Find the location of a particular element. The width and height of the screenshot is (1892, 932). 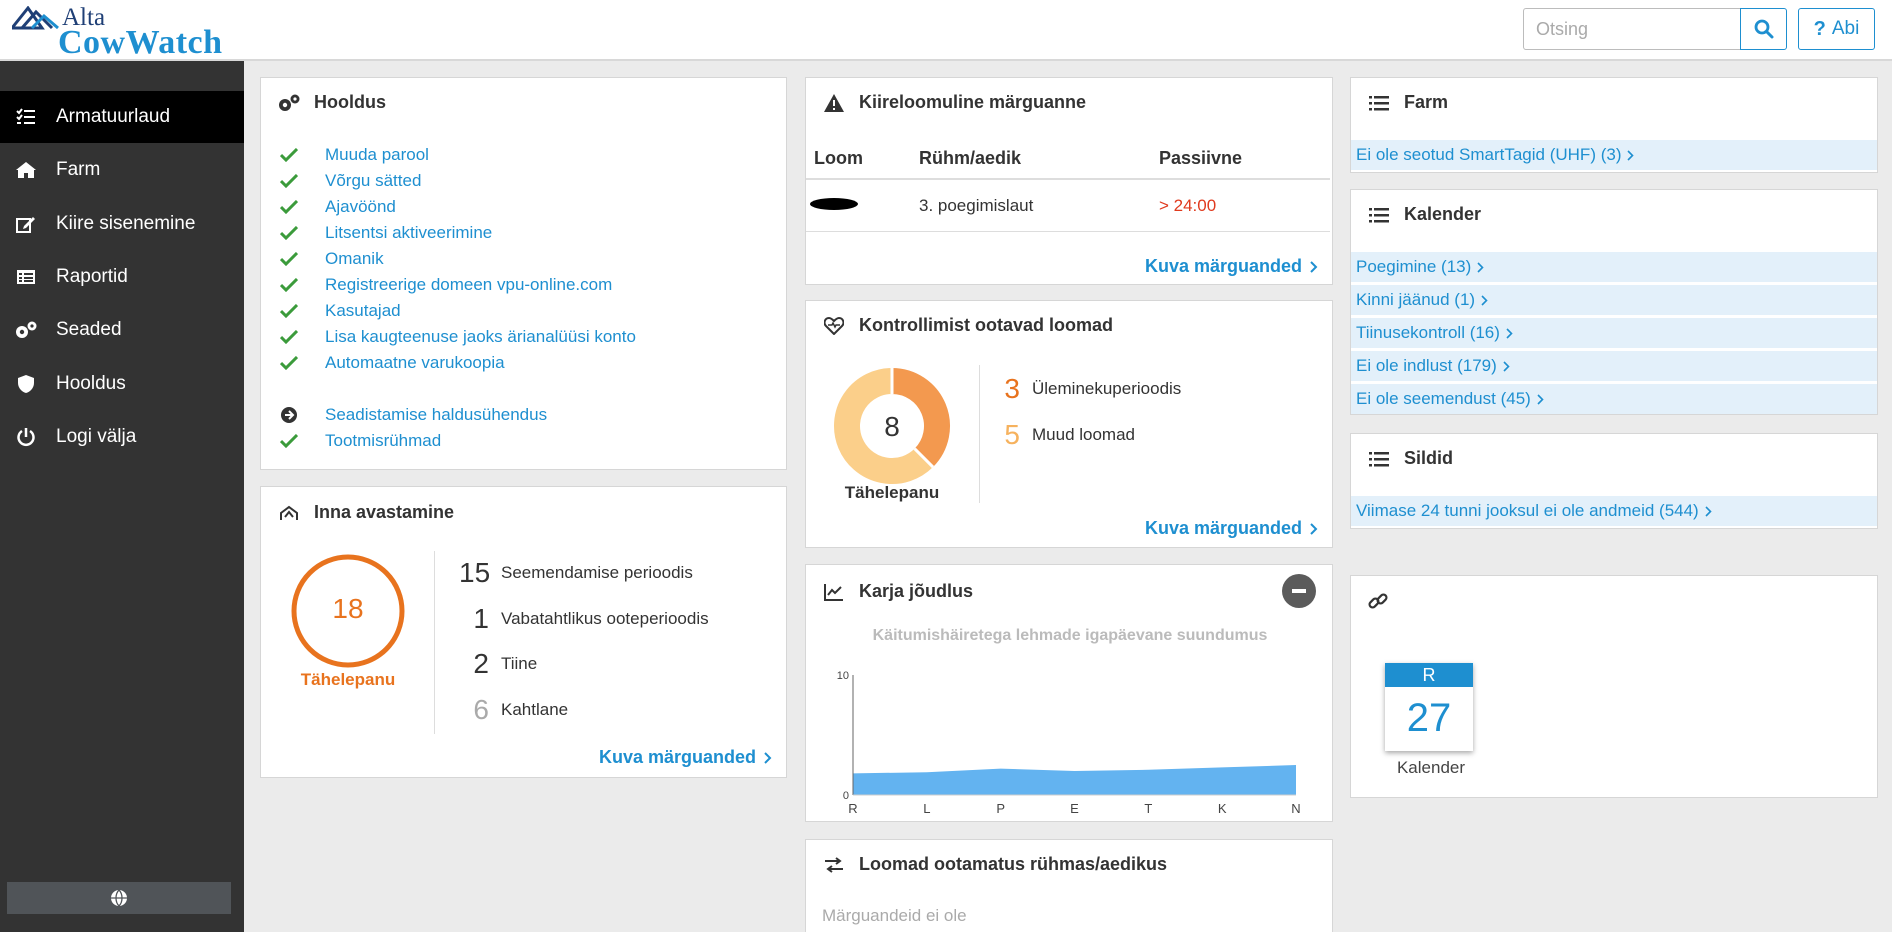

calendar-shortcut: R 27 is located at coordinates (1429, 707).